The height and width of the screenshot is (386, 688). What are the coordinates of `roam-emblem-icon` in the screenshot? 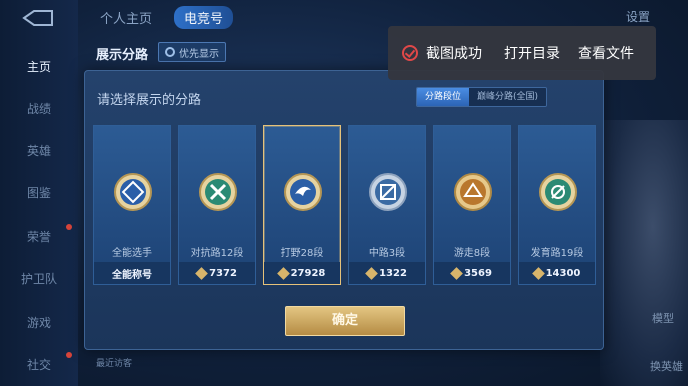 It's located at (473, 192).